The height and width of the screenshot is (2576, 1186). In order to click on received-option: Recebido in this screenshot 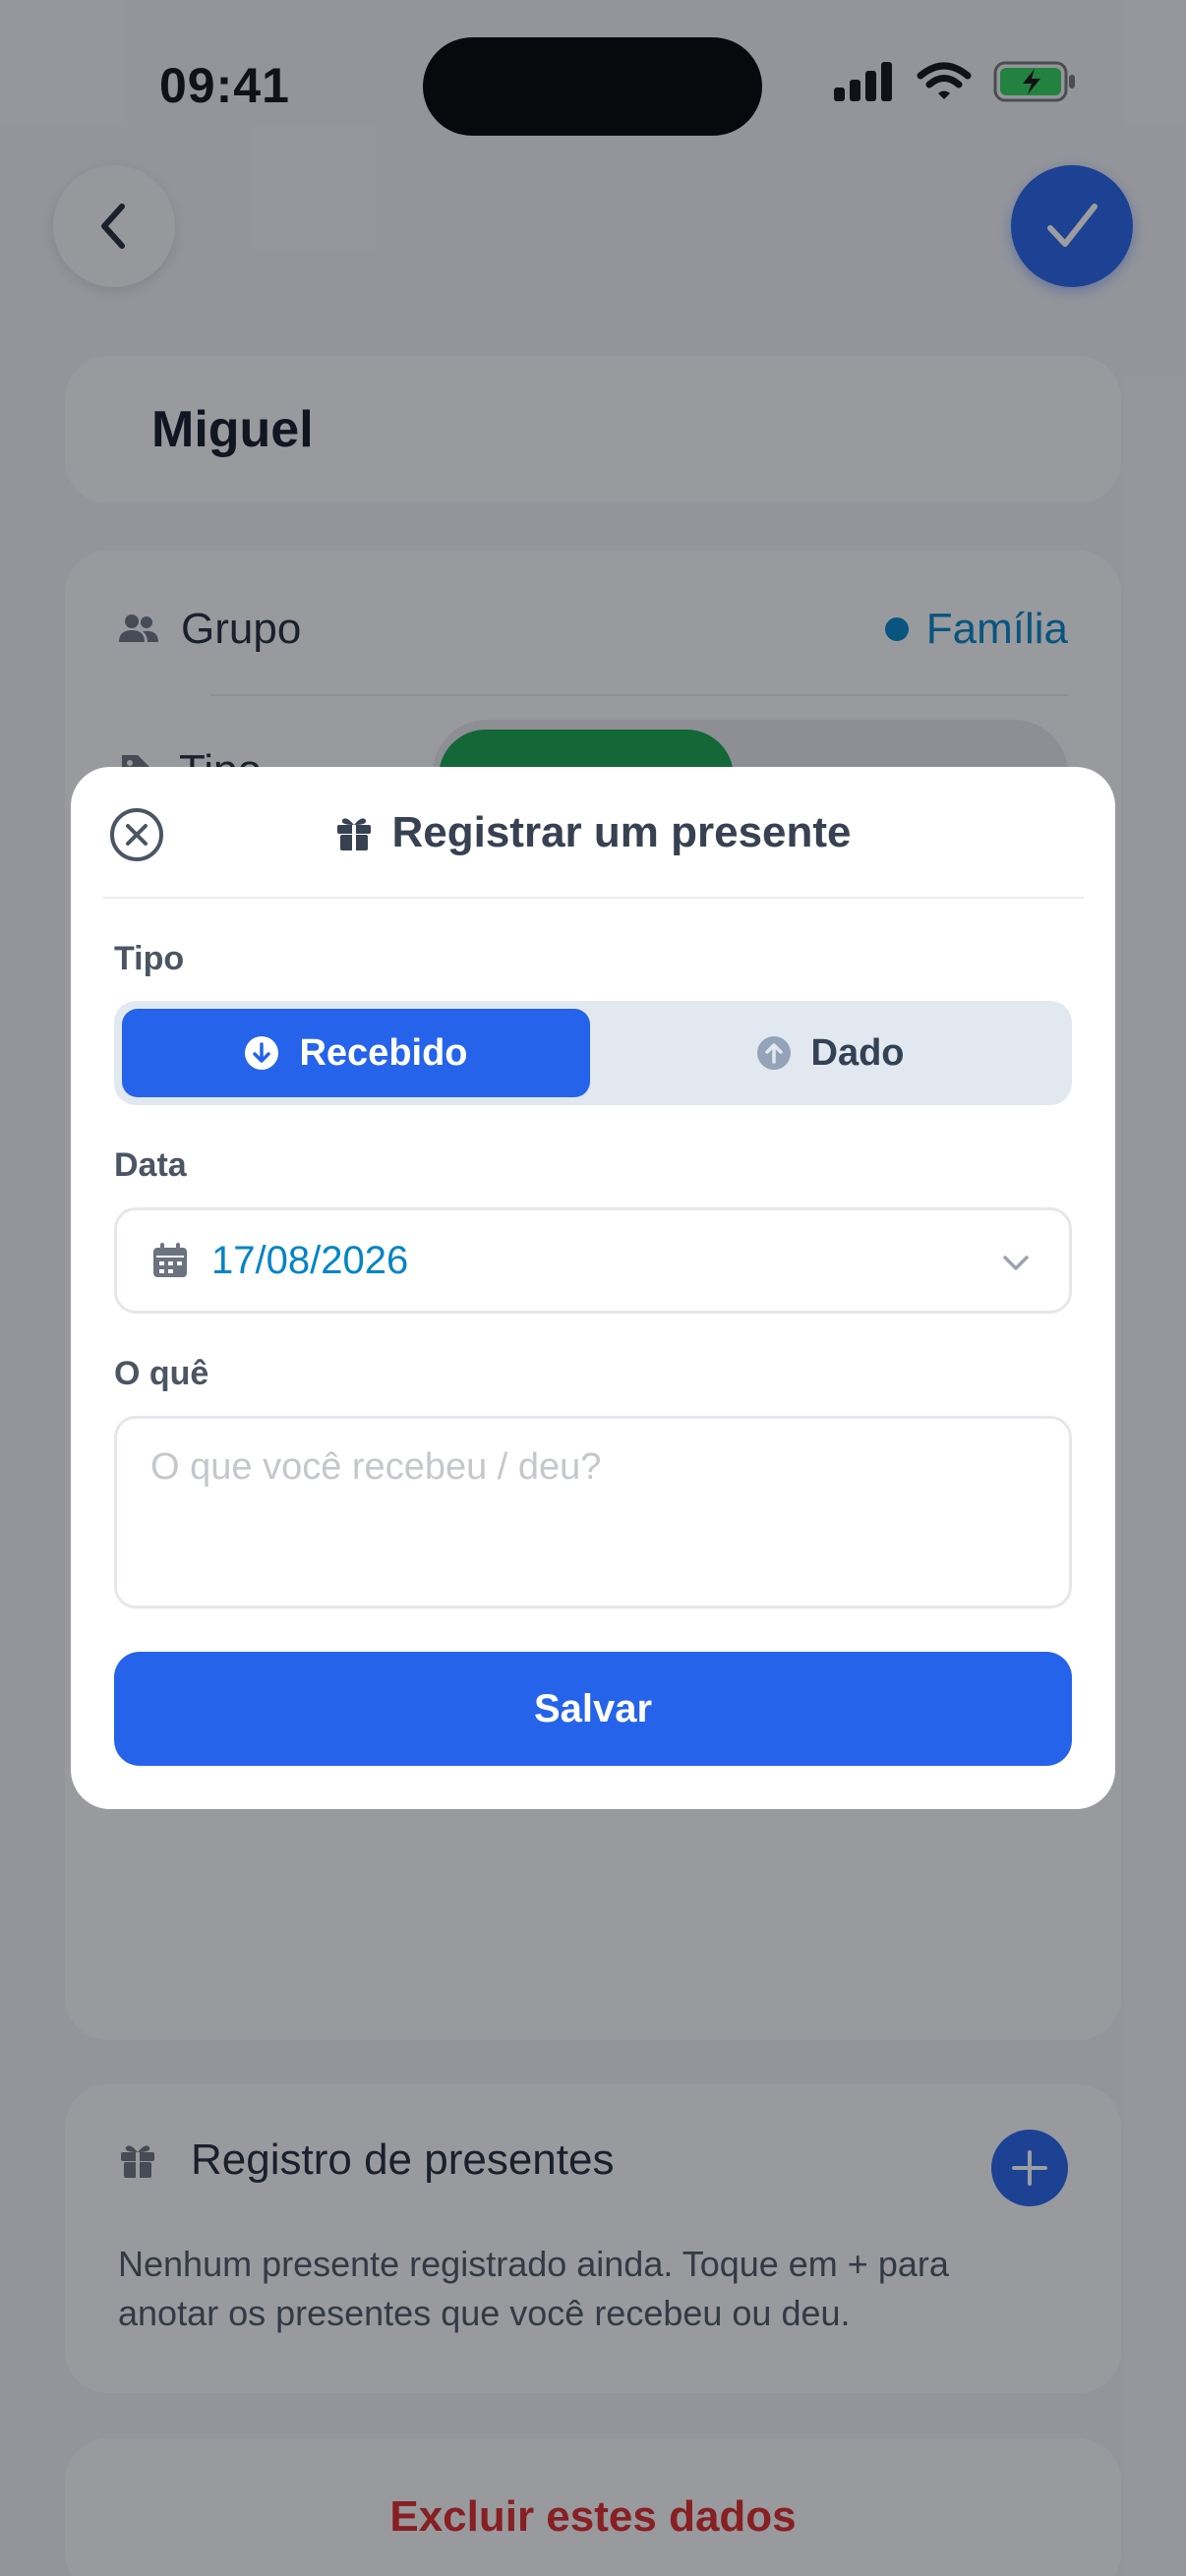, I will do `click(356, 1053)`.